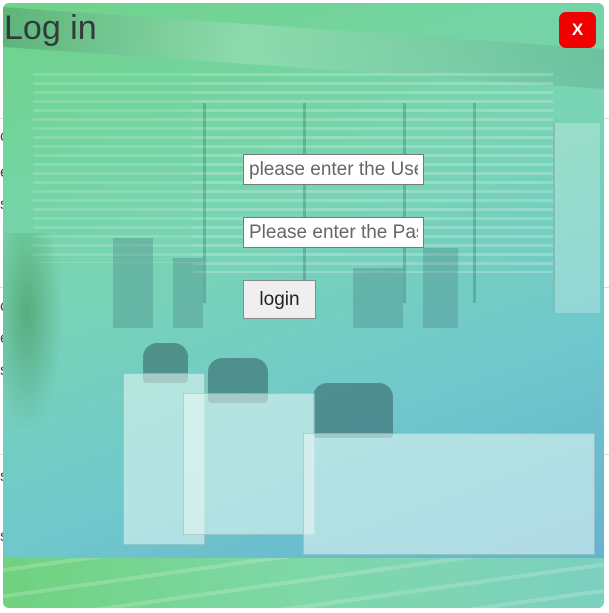 The width and height of the screenshot is (609, 613). What do you see at coordinates (50, 28) in the screenshot?
I see `modal-title: Log in` at bounding box center [50, 28].